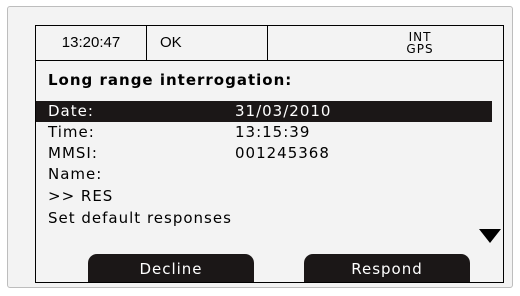 The image size is (520, 296). I want to click on row-label: Date:, so click(71, 111).